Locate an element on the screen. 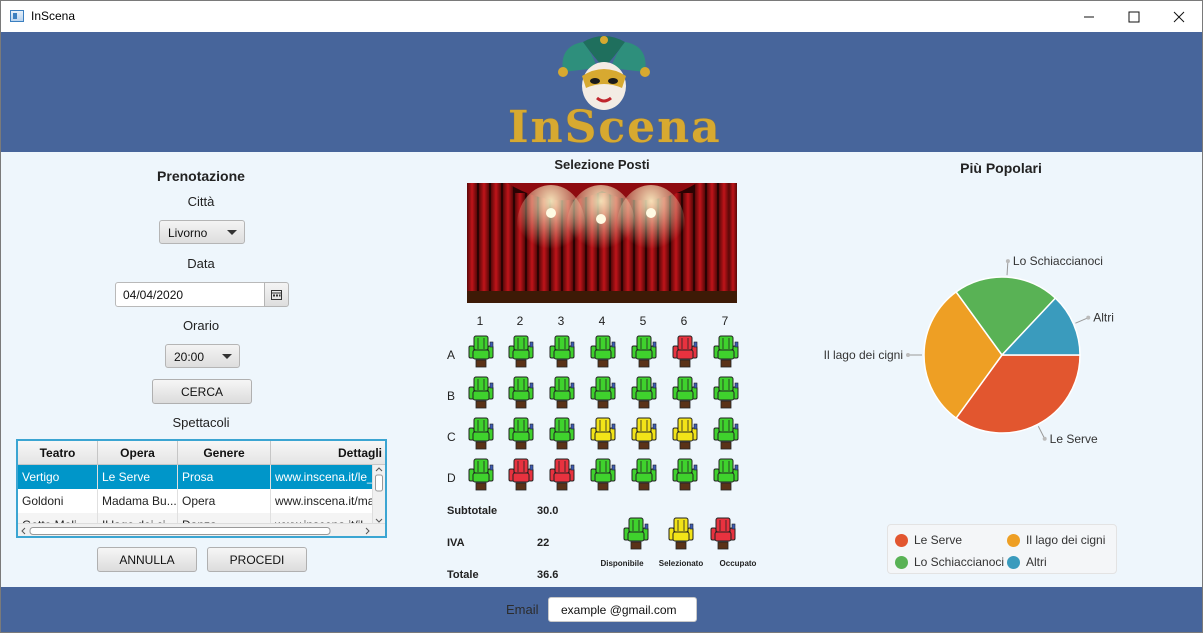  stage-image is located at coordinates (602, 243).